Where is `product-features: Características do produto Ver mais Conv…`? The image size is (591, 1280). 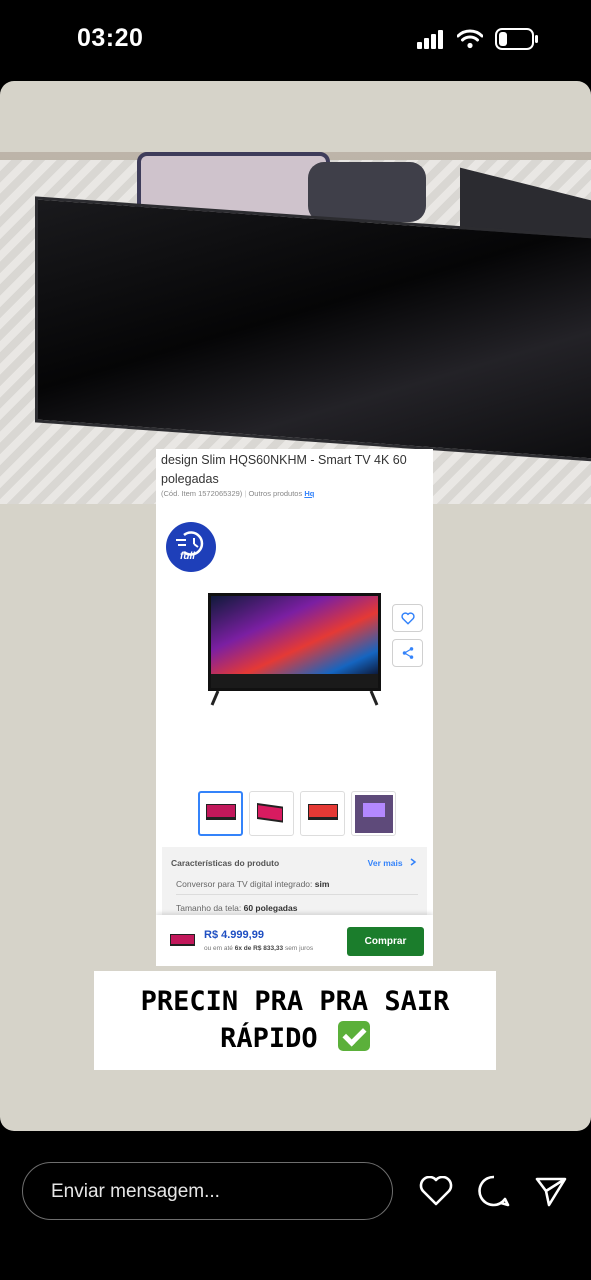 product-features: Características do produto Ver mais Conv… is located at coordinates (294, 884).